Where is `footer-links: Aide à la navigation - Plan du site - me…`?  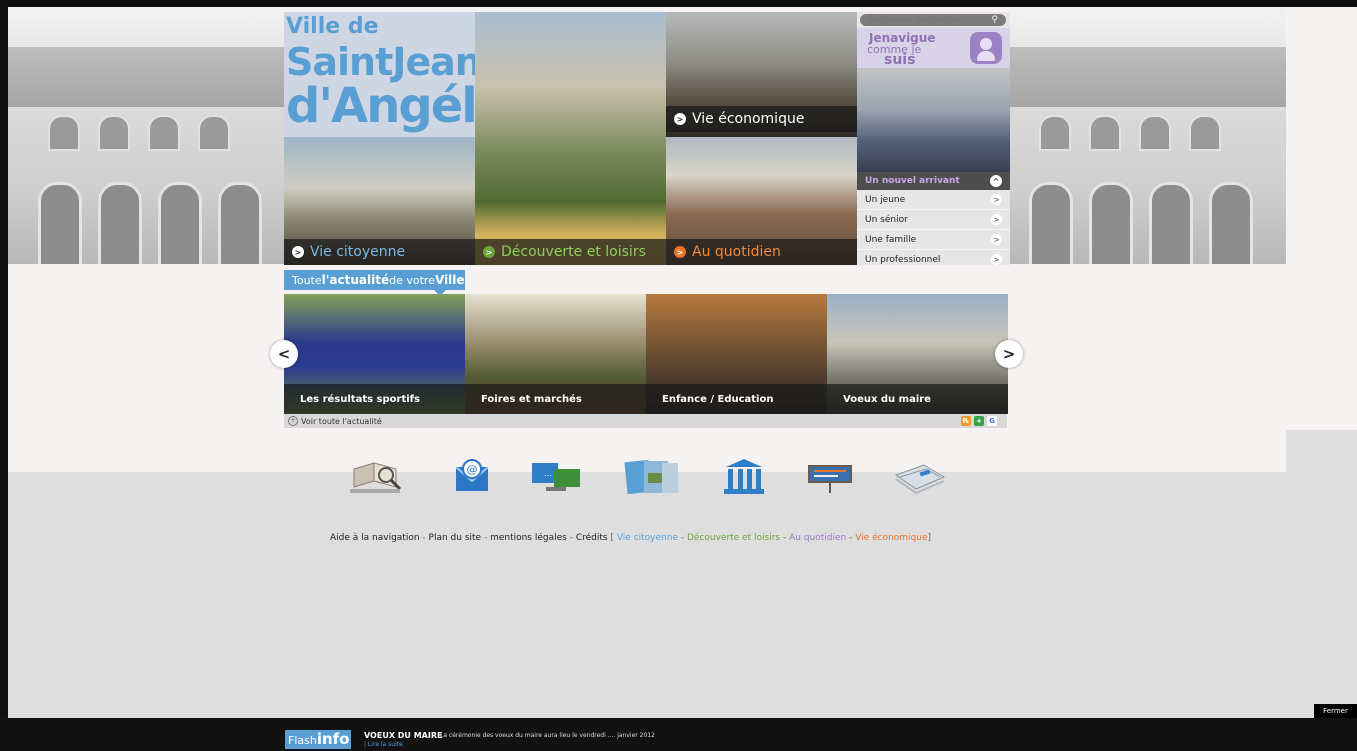
footer-links: Aide à la navigation - Plan du site - me… is located at coordinates (630, 538).